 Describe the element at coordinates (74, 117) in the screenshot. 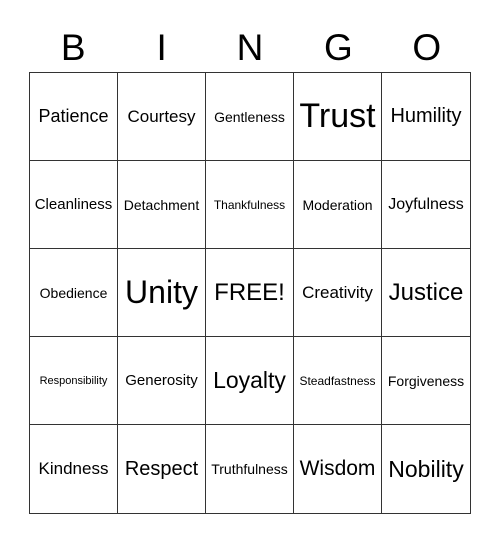

I see `bingo-cell: Patience` at that location.